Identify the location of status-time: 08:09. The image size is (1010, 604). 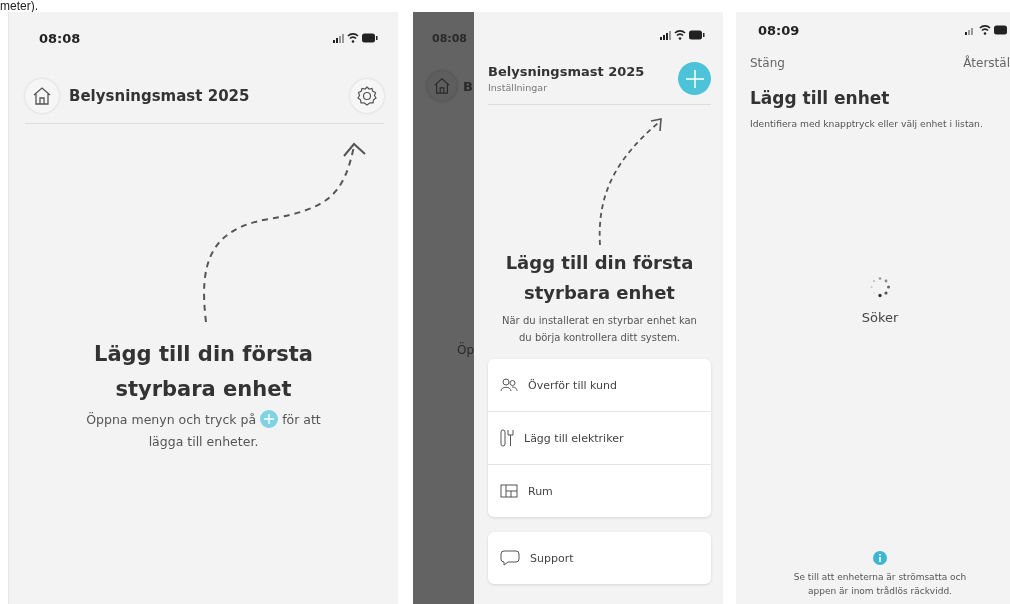
(779, 30).